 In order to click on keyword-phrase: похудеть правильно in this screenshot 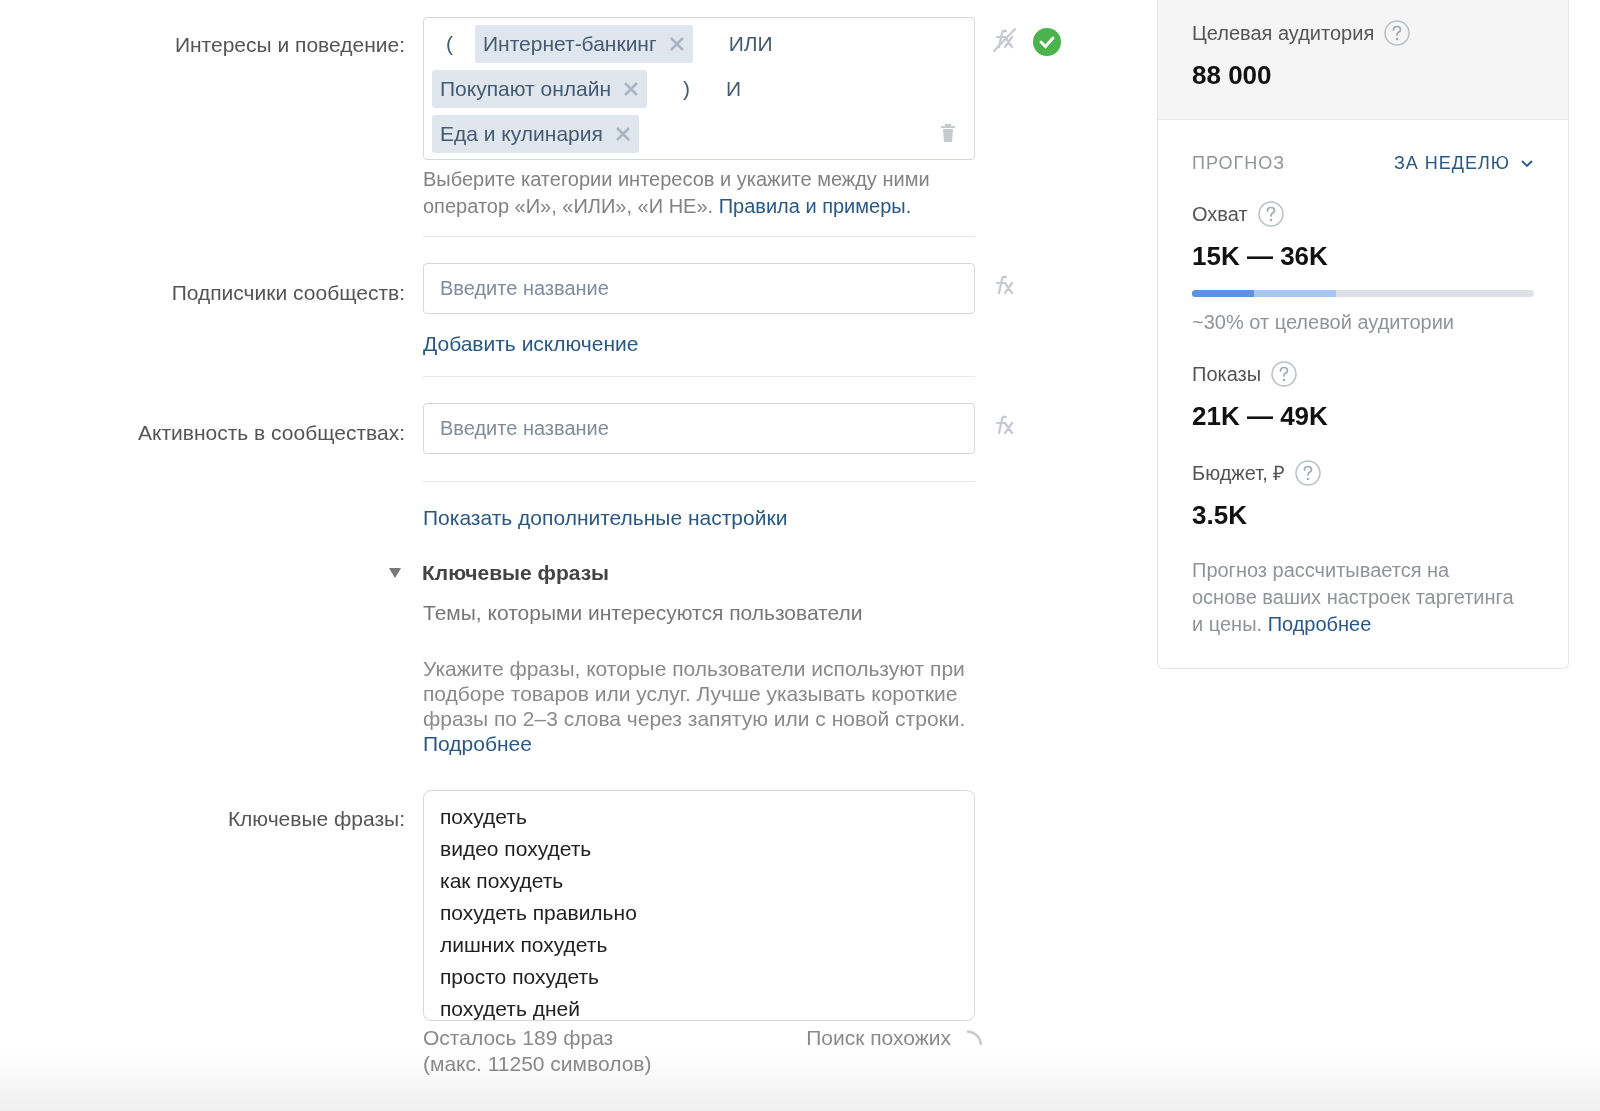, I will do `click(539, 913)`.